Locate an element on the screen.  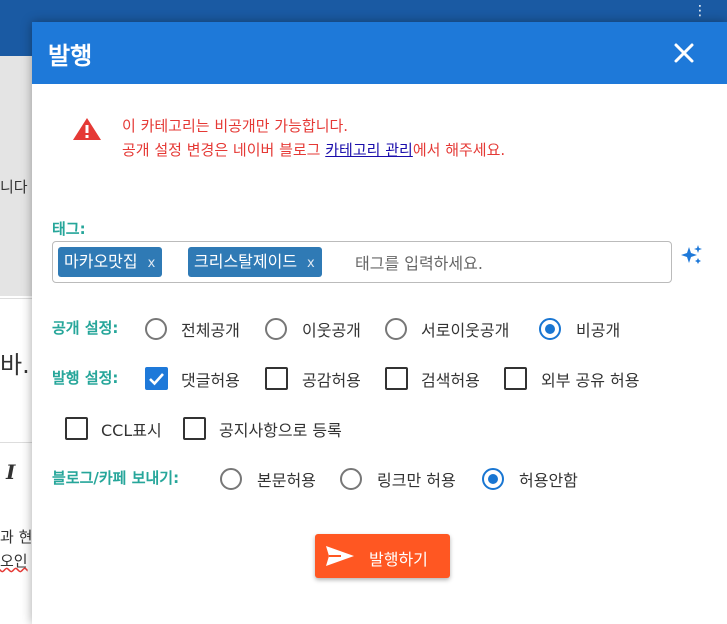
checkbox-search is located at coordinates (396, 378).